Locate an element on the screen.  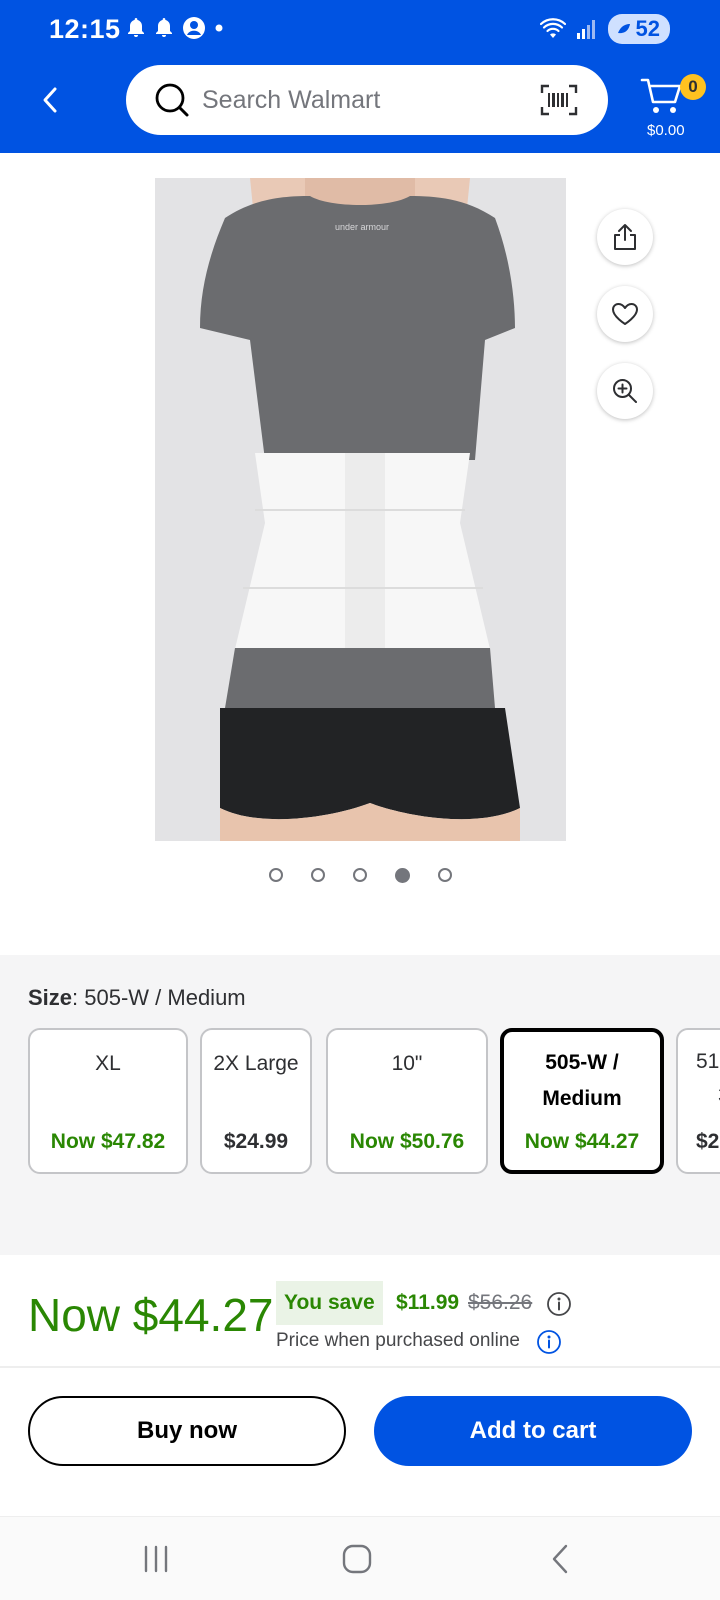
price-info-button is located at coordinates (549, 1344).